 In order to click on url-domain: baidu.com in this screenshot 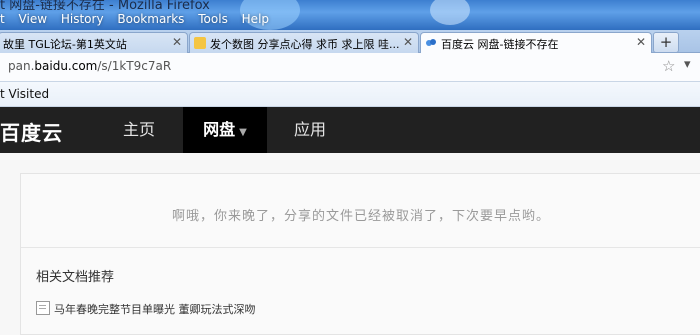, I will do `click(66, 66)`.